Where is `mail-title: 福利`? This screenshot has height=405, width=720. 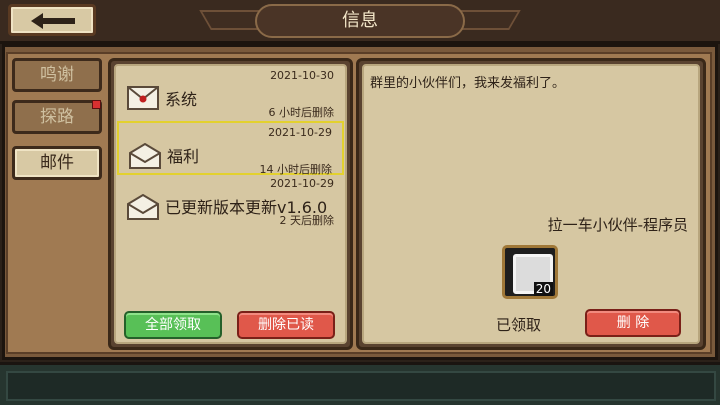
mail-title: 福利 is located at coordinates (183, 156).